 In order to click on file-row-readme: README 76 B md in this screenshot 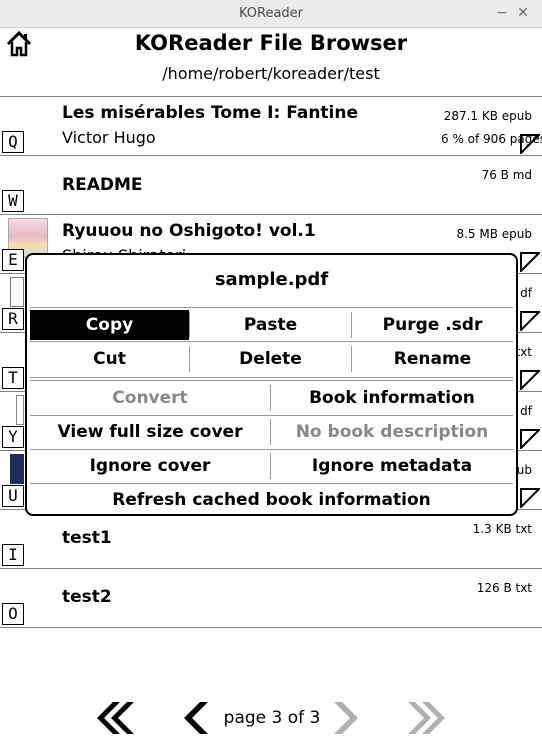, I will do `click(271, 185)`.